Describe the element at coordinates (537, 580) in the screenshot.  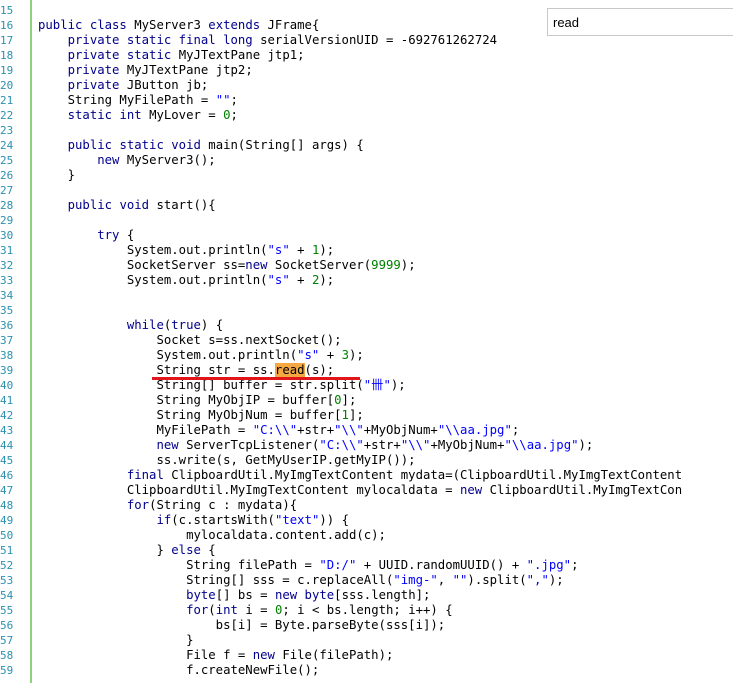
I see `code-token: ","` at that location.